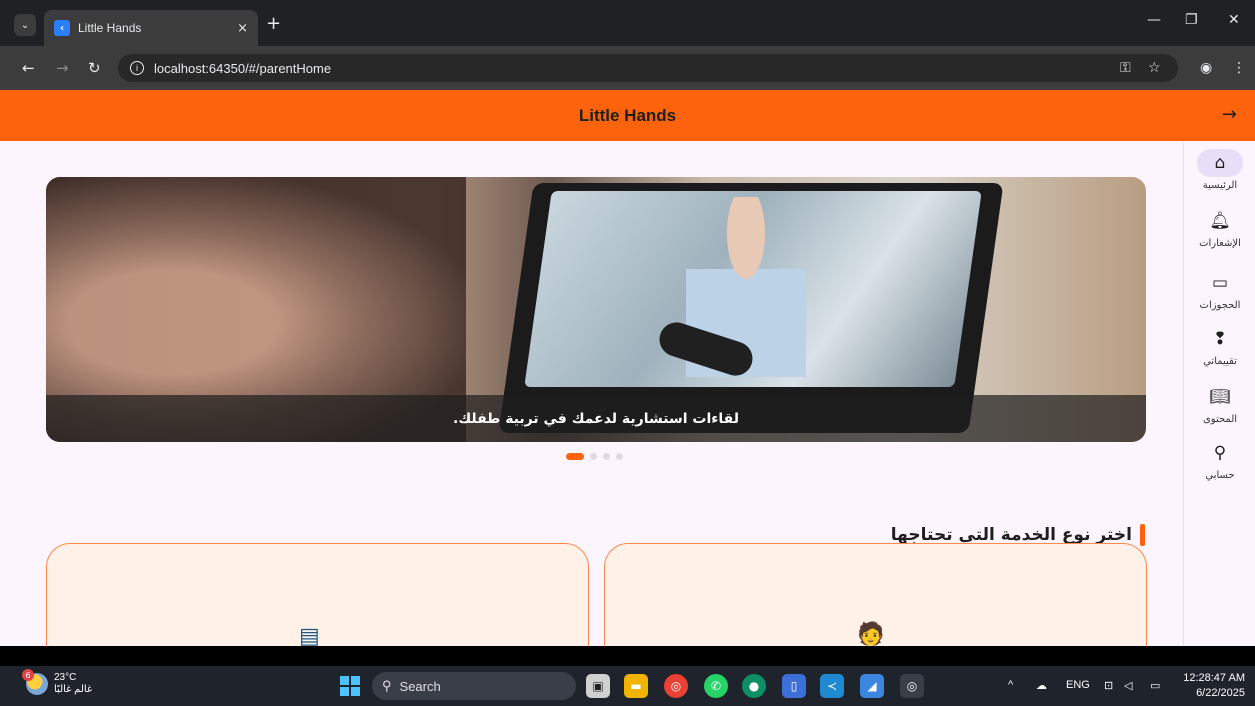 Image resolution: width=1255 pixels, height=706 pixels. Describe the element at coordinates (1214, 686) in the screenshot. I see `taskbar-clock: 12:28:47 AM 6/22/2025` at that location.